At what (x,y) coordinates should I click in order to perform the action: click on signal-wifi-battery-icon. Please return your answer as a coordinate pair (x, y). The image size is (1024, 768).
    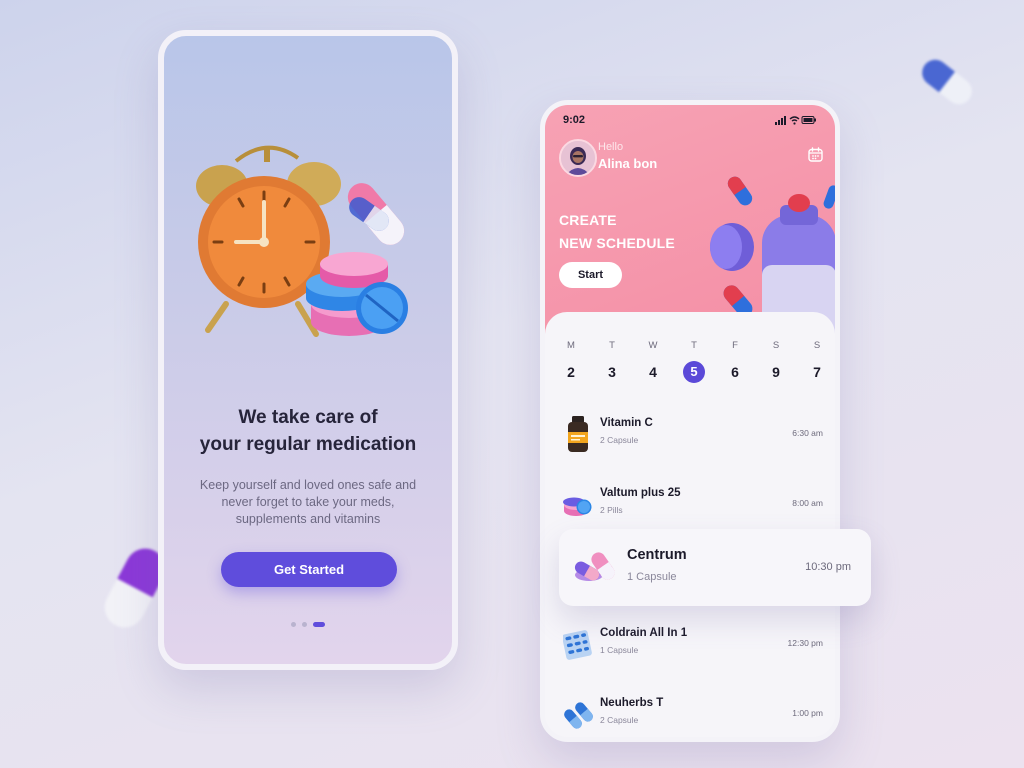
    Looking at the image, I should click on (795, 120).